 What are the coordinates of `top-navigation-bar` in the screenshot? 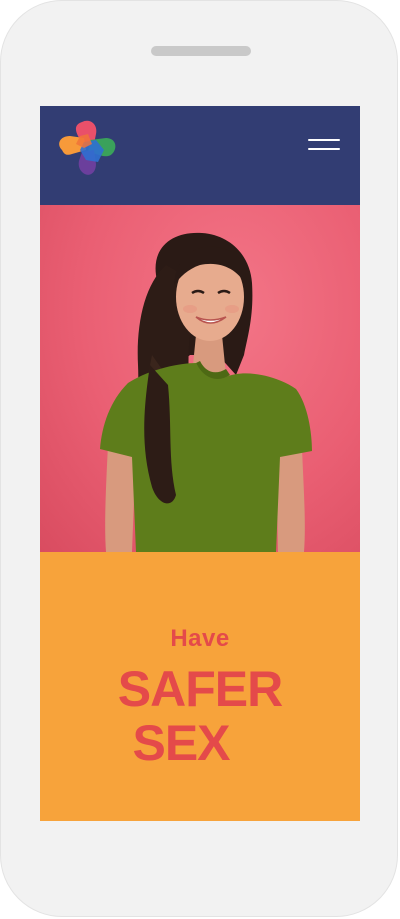 It's located at (200, 155).